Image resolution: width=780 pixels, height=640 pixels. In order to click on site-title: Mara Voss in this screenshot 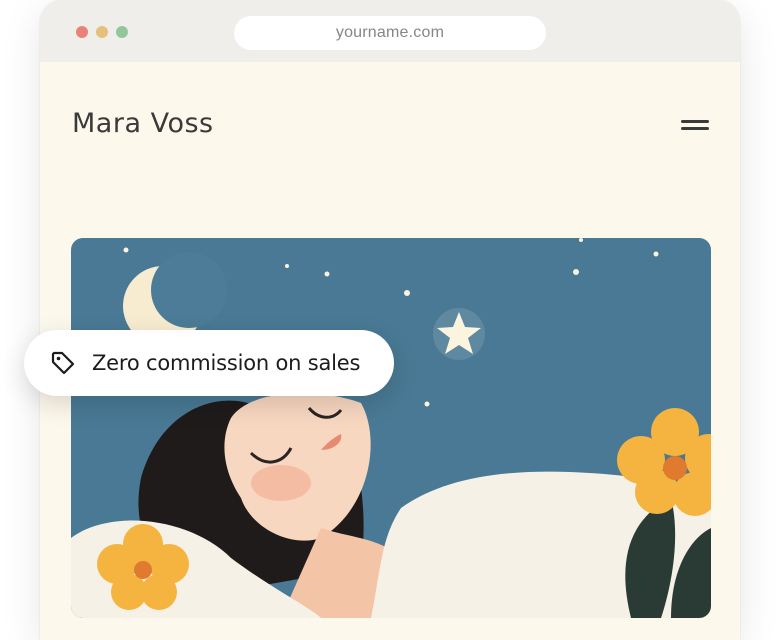, I will do `click(143, 123)`.